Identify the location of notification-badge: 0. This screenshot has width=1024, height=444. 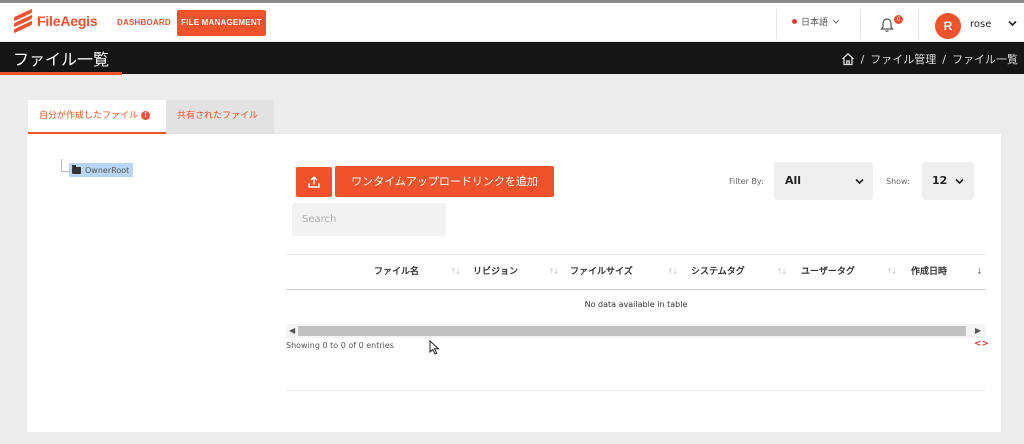
(898, 19).